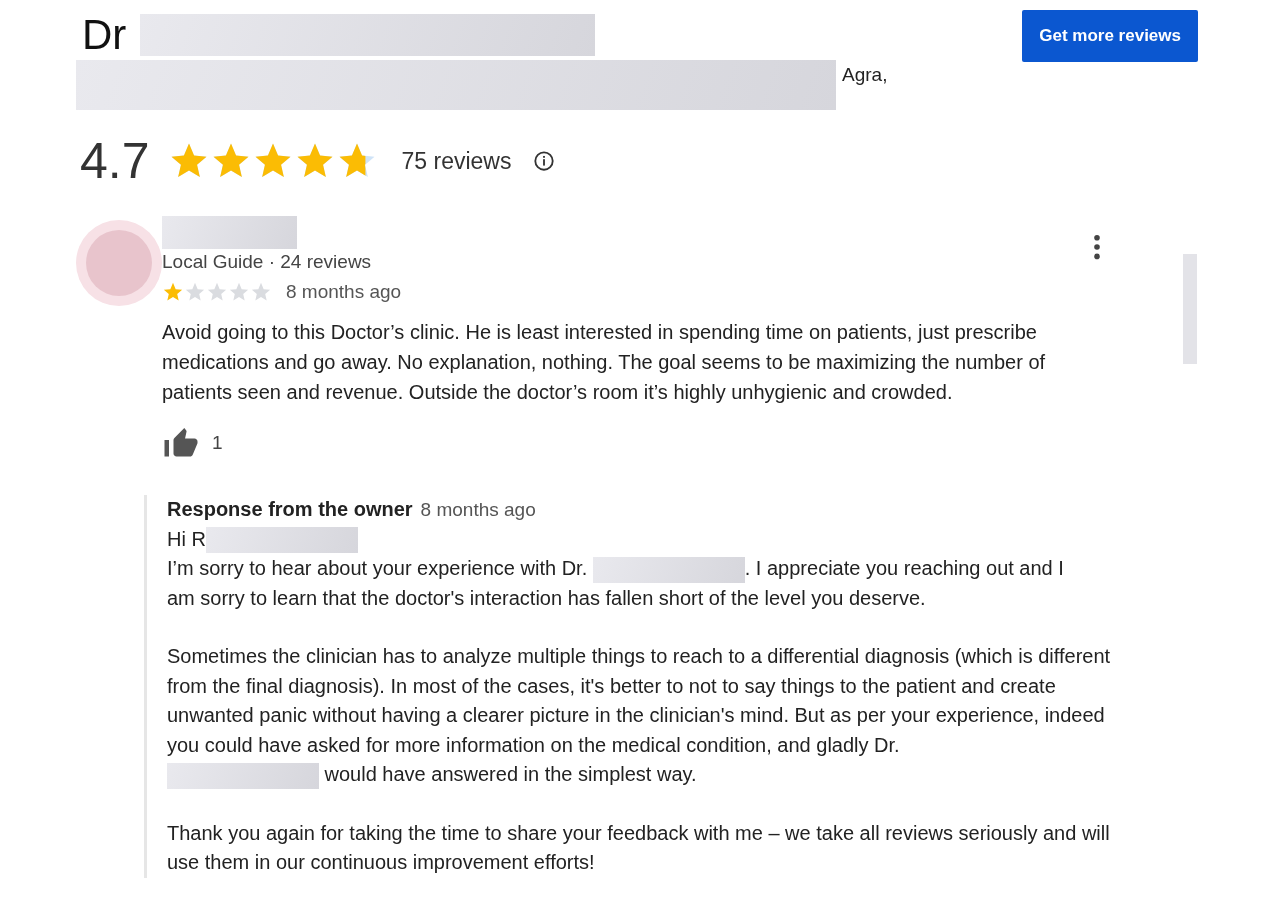  I want to click on review-count: 75 reviews, so click(456, 161).